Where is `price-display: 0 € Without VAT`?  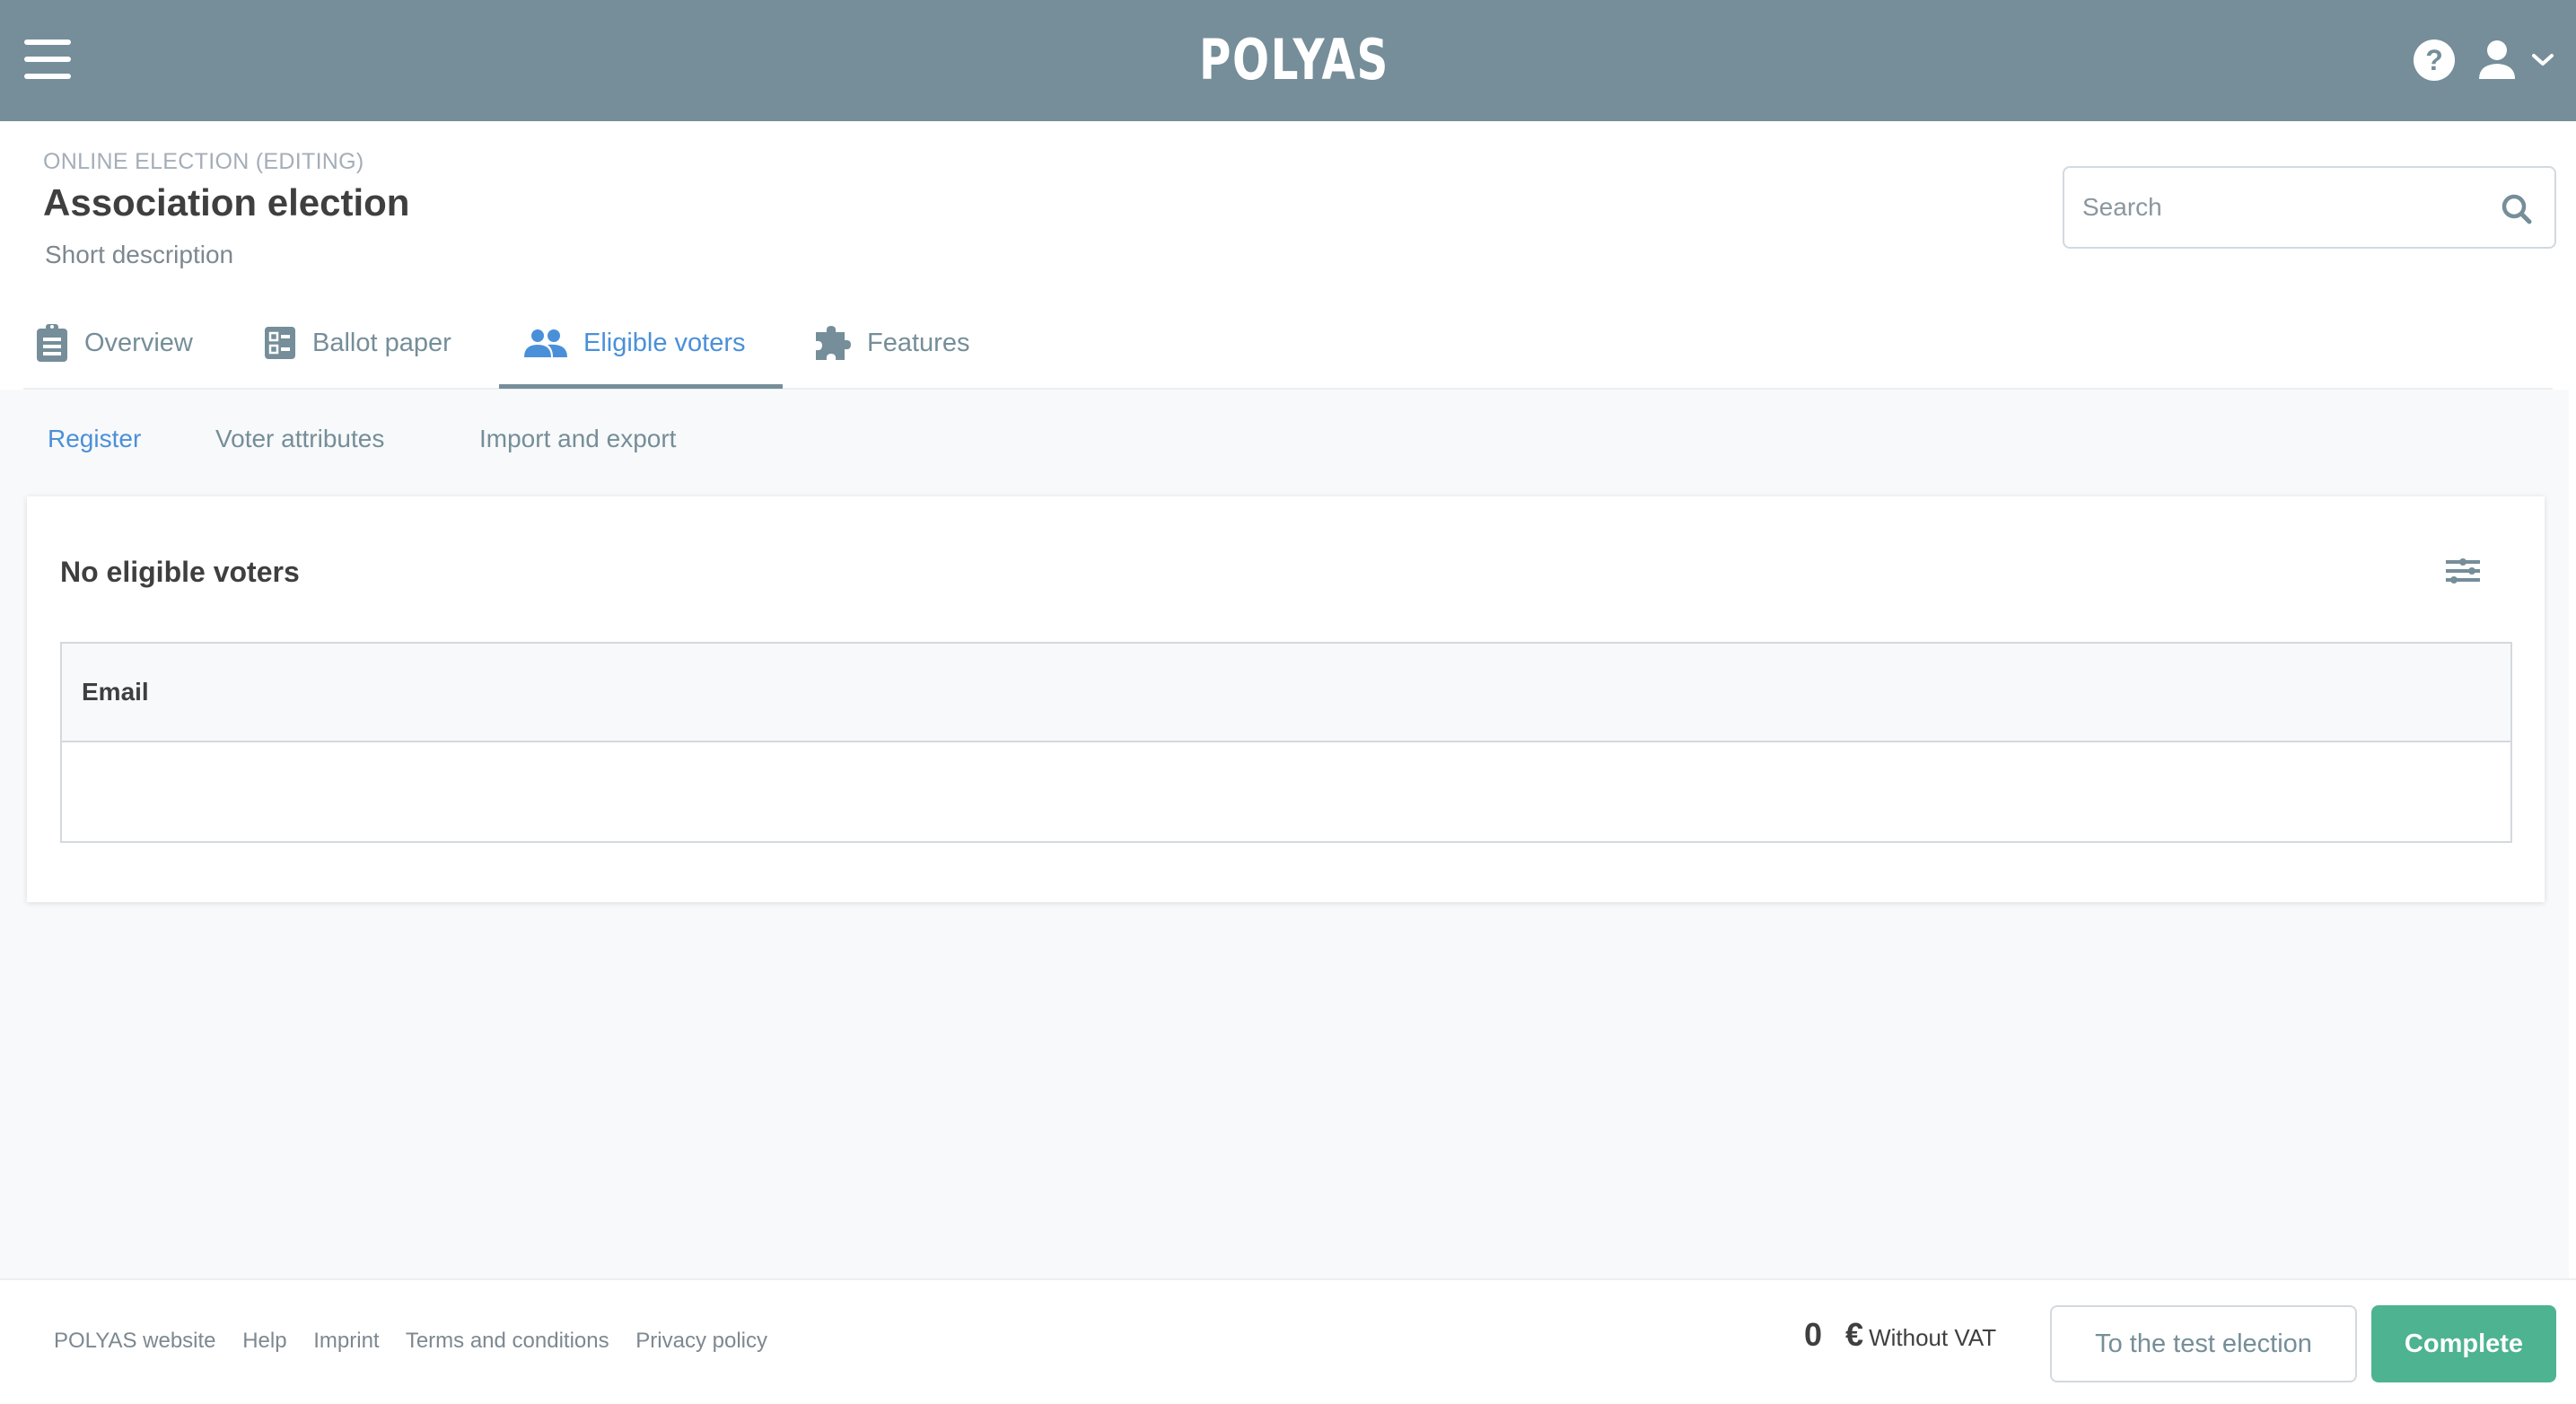
price-display: 0 € Without VAT is located at coordinates (1900, 1338).